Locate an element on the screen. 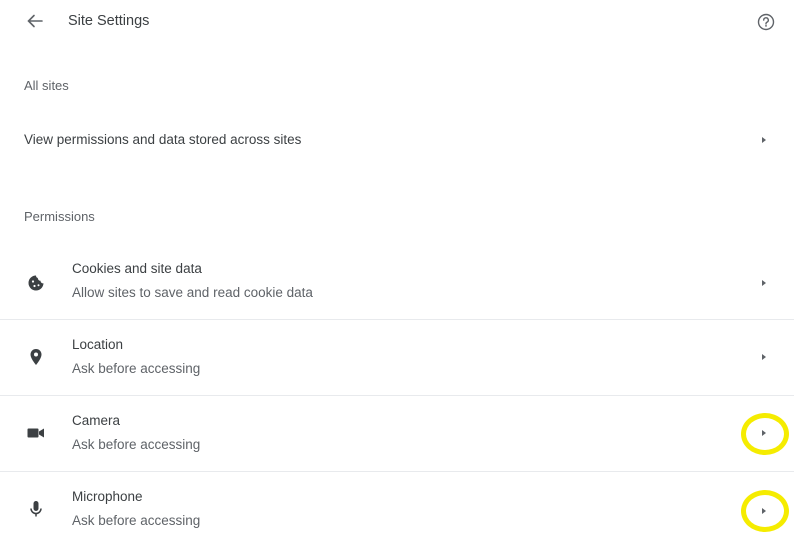 The height and width of the screenshot is (540, 794). back-button is located at coordinates (35, 21).